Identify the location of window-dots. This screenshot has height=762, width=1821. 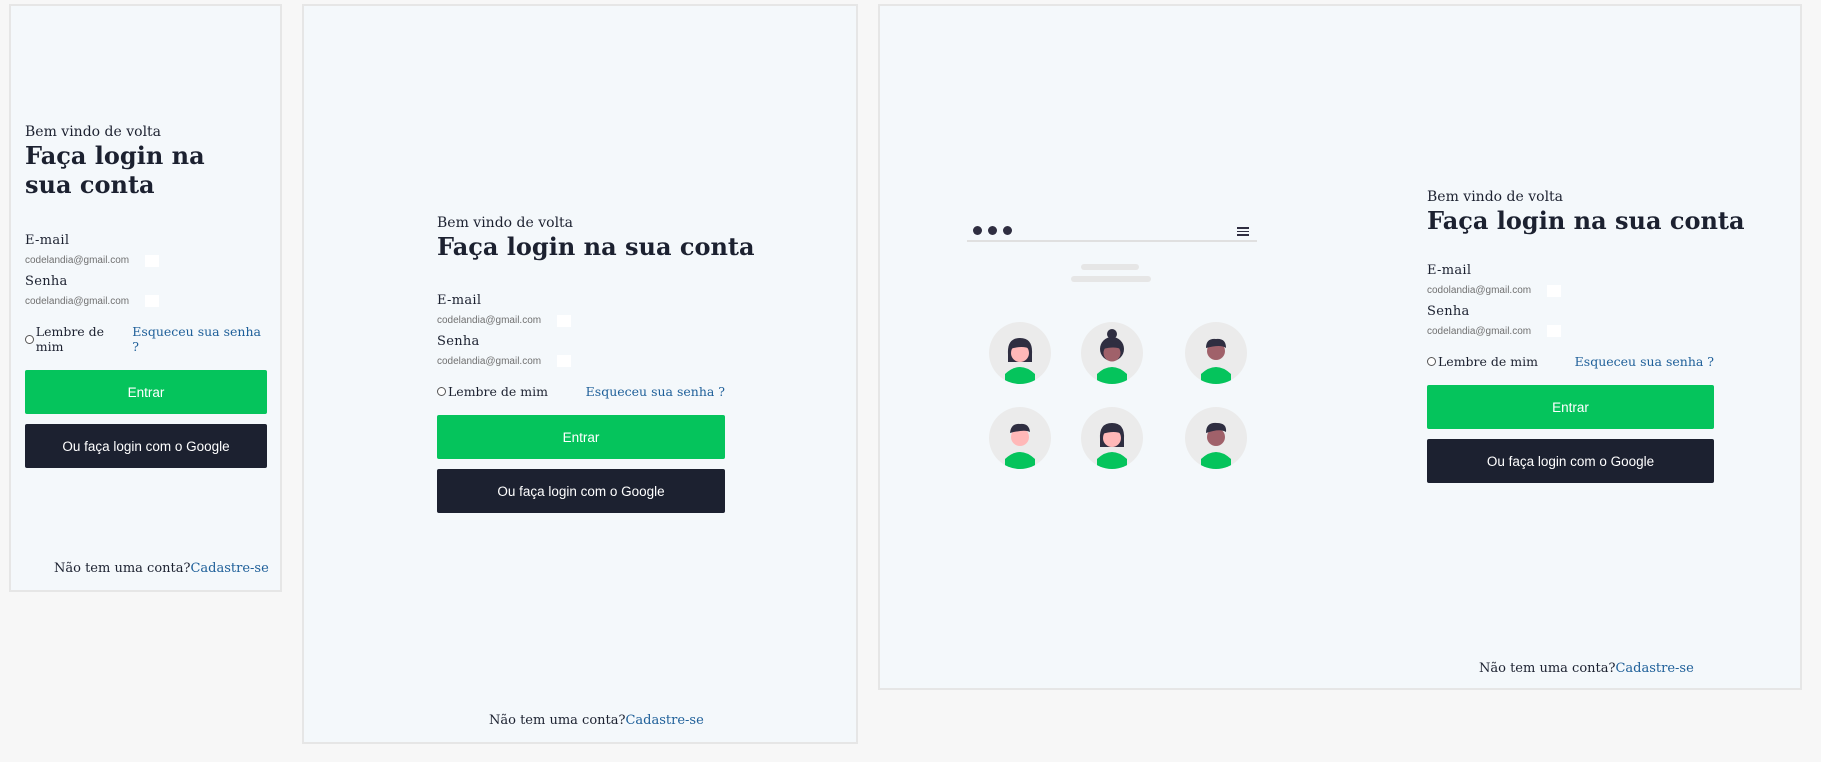
(992, 230).